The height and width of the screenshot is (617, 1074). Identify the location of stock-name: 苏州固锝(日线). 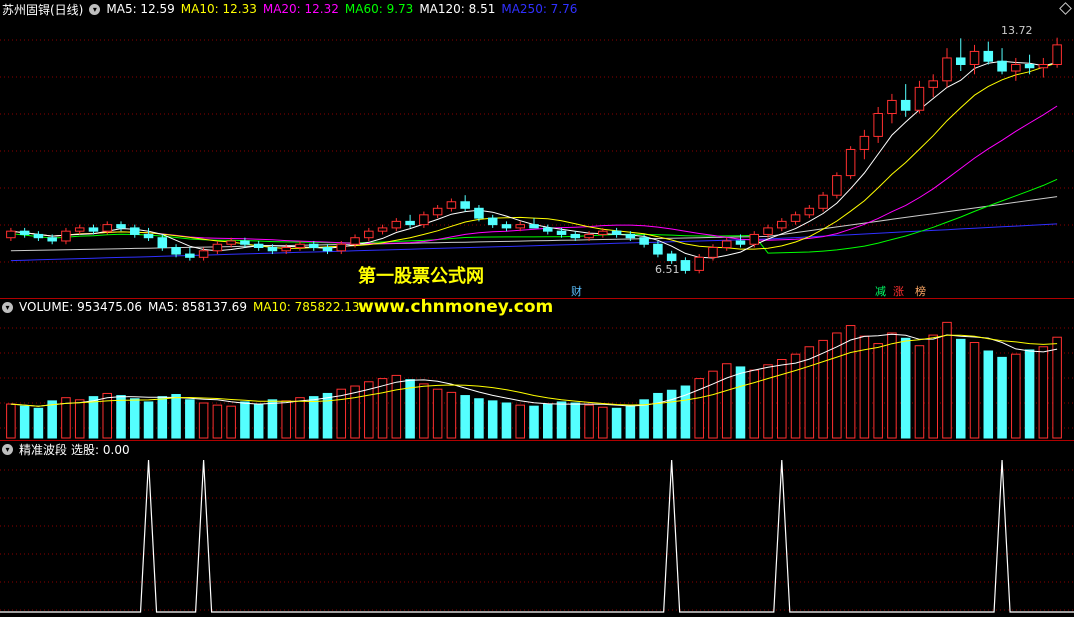
(43, 9).